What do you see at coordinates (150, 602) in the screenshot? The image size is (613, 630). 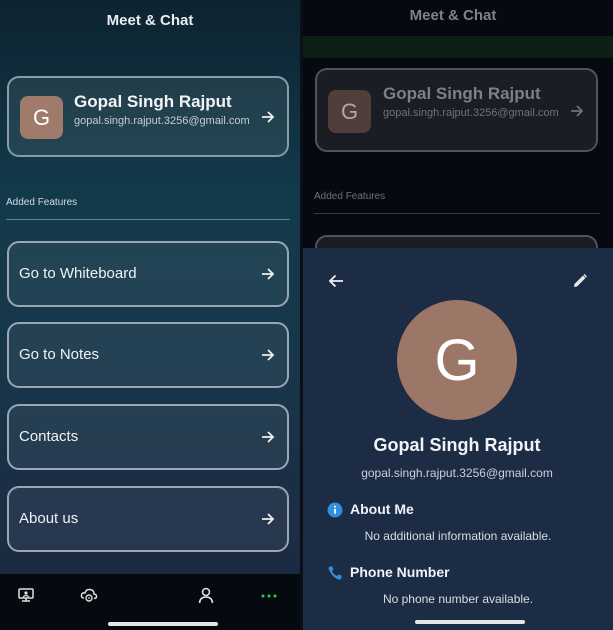 I see `bottom-nav` at bounding box center [150, 602].